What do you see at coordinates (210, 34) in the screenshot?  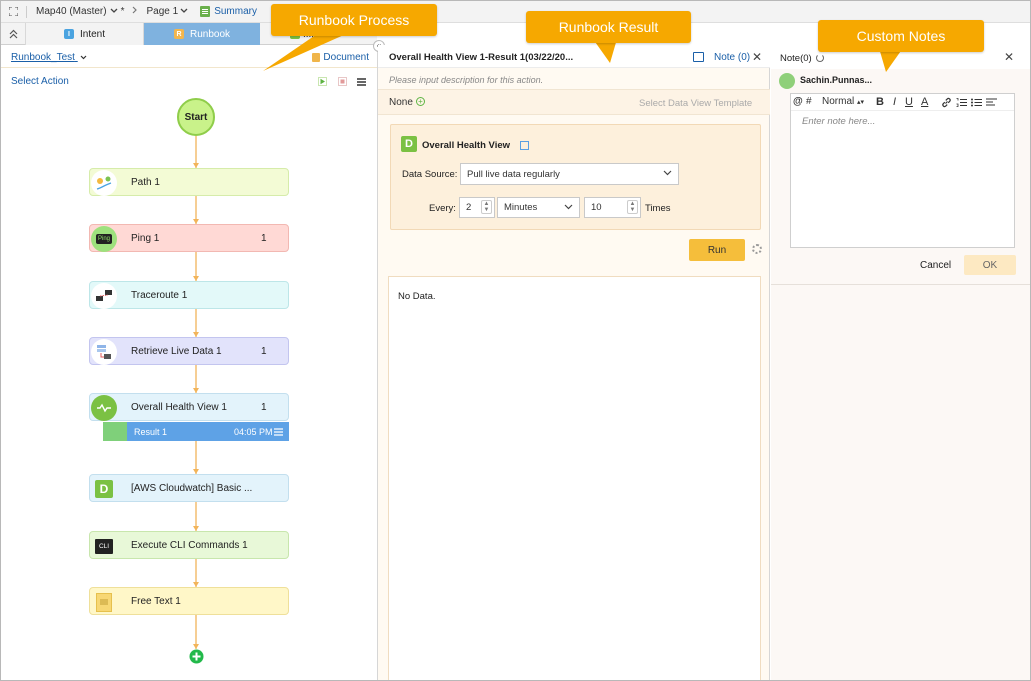 I see `tab-runbook-label: Runbook` at bounding box center [210, 34].